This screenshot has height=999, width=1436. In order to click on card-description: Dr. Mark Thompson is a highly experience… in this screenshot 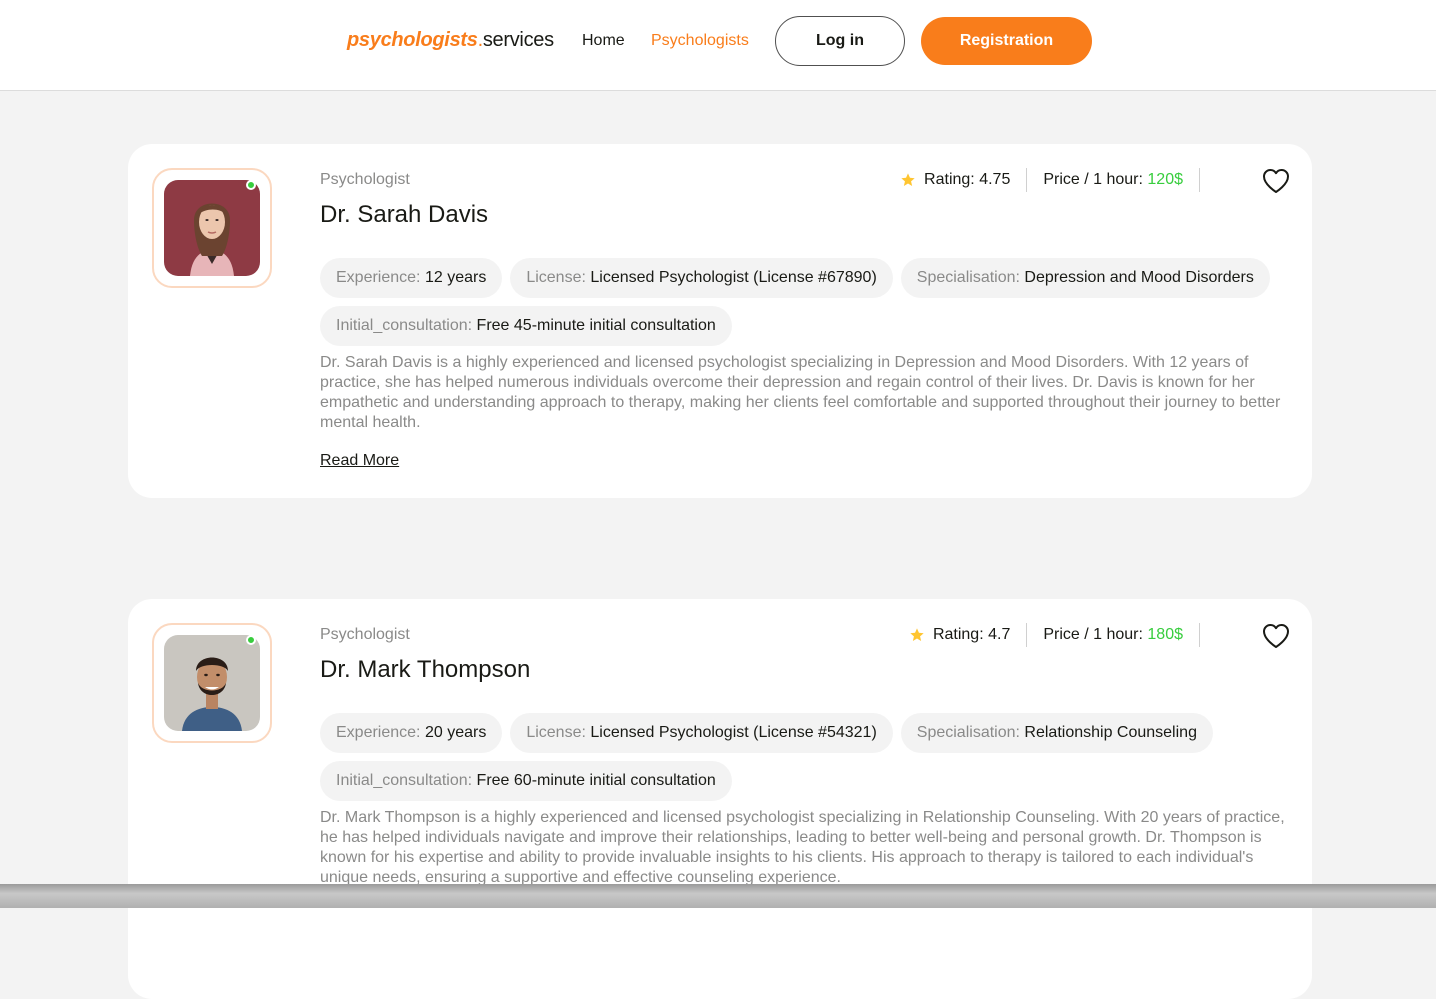, I will do `click(802, 847)`.